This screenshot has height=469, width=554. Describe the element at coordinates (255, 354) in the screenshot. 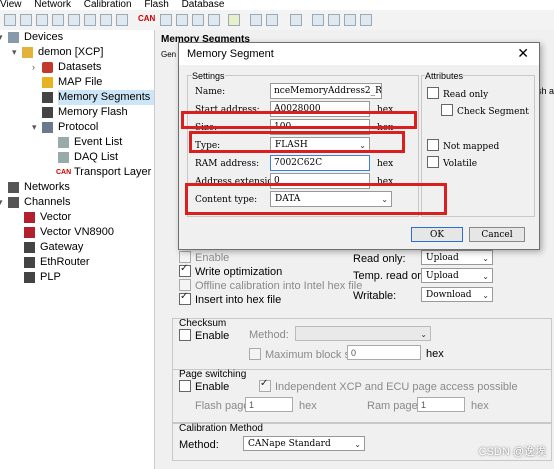

I see `max-block-size-checkbox` at that location.